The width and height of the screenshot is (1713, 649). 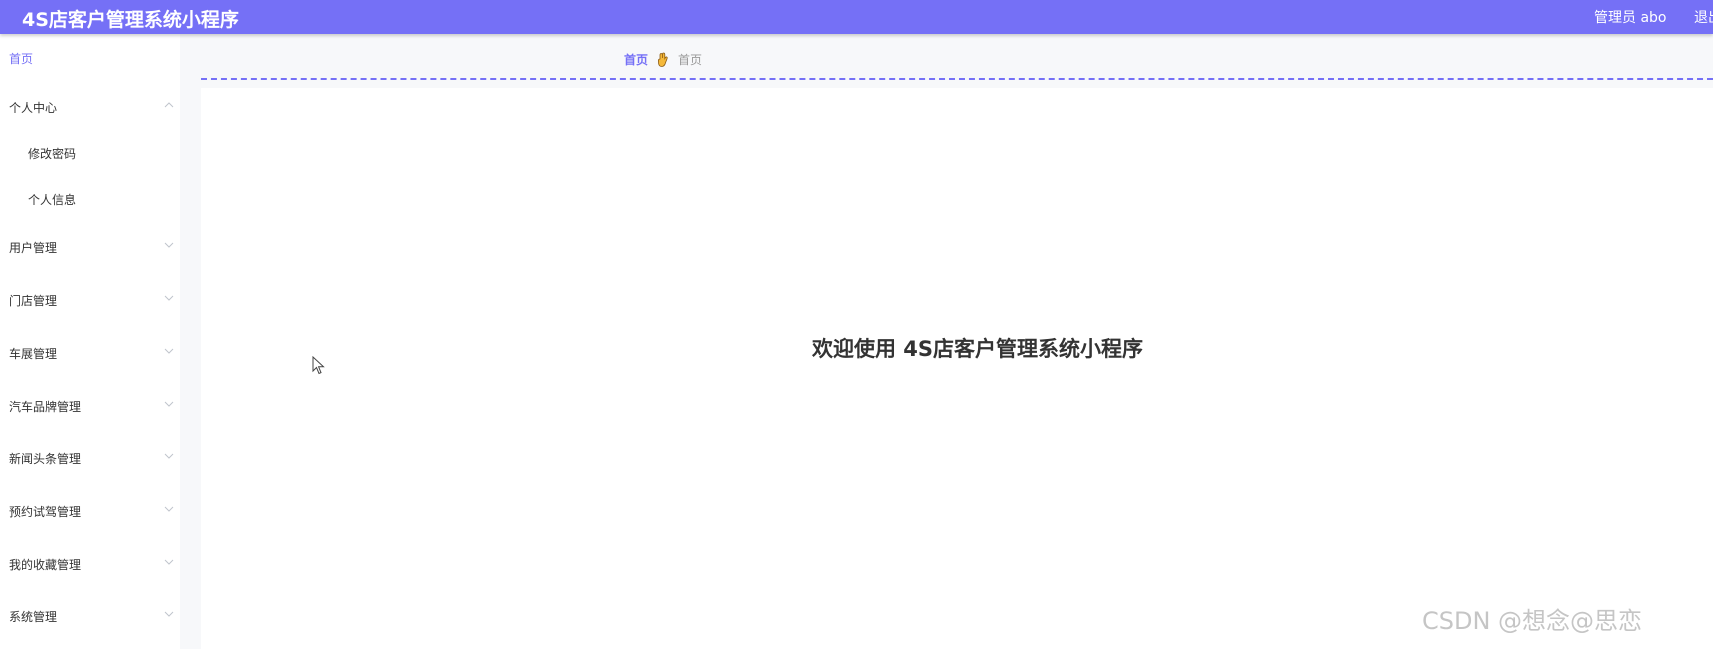 What do you see at coordinates (33, 617) in the screenshot?
I see `sidebar-item-label: 系统管理` at bounding box center [33, 617].